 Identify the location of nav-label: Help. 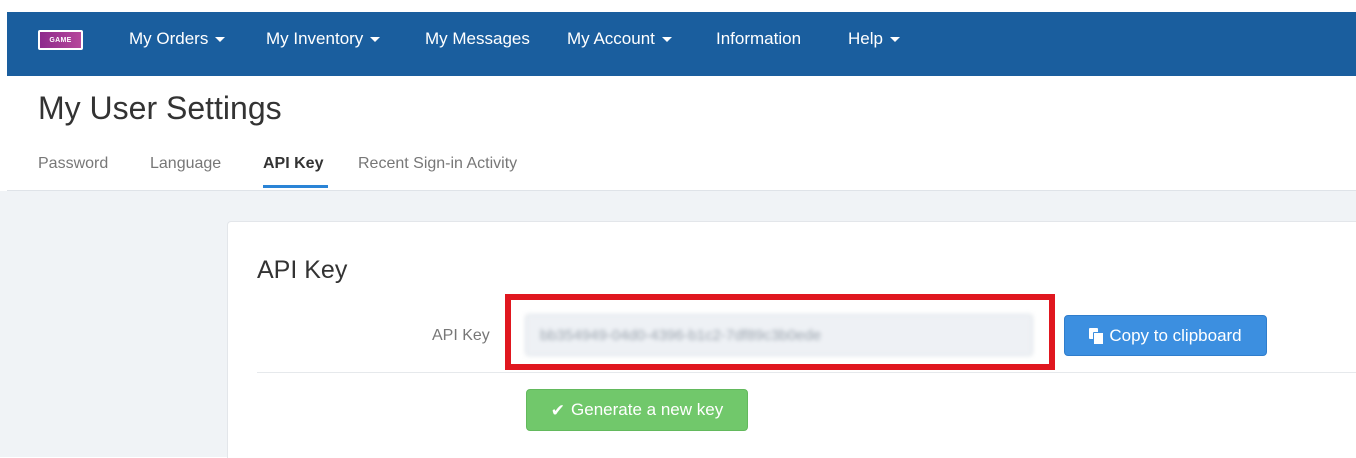
(865, 38).